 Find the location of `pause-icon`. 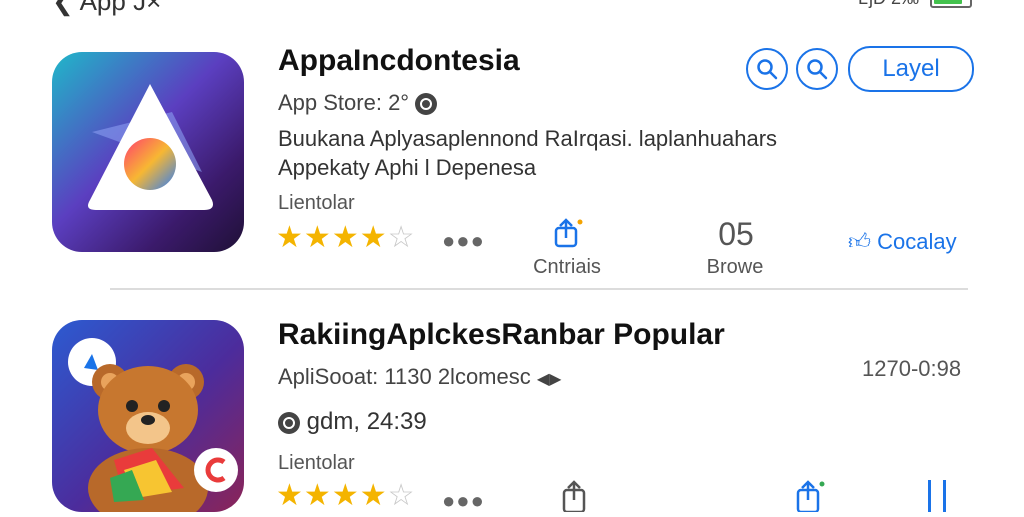

pause-icon is located at coordinates (937, 496).